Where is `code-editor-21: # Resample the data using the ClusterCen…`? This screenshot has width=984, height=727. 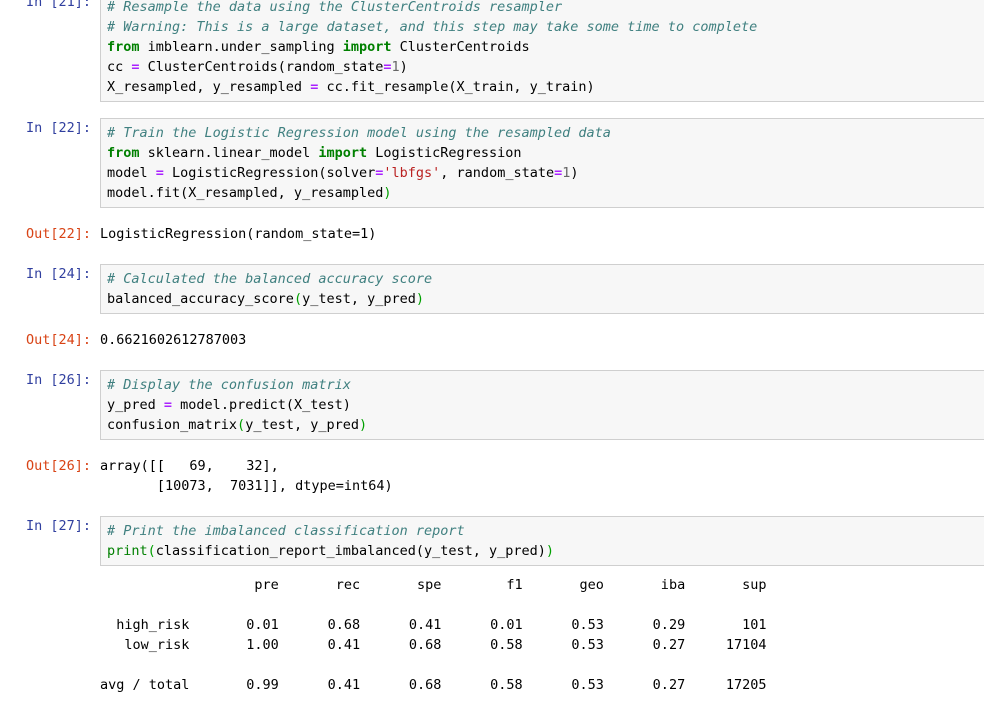 code-editor-21: # Resample the data using the ClusterCen… is located at coordinates (542, 51).